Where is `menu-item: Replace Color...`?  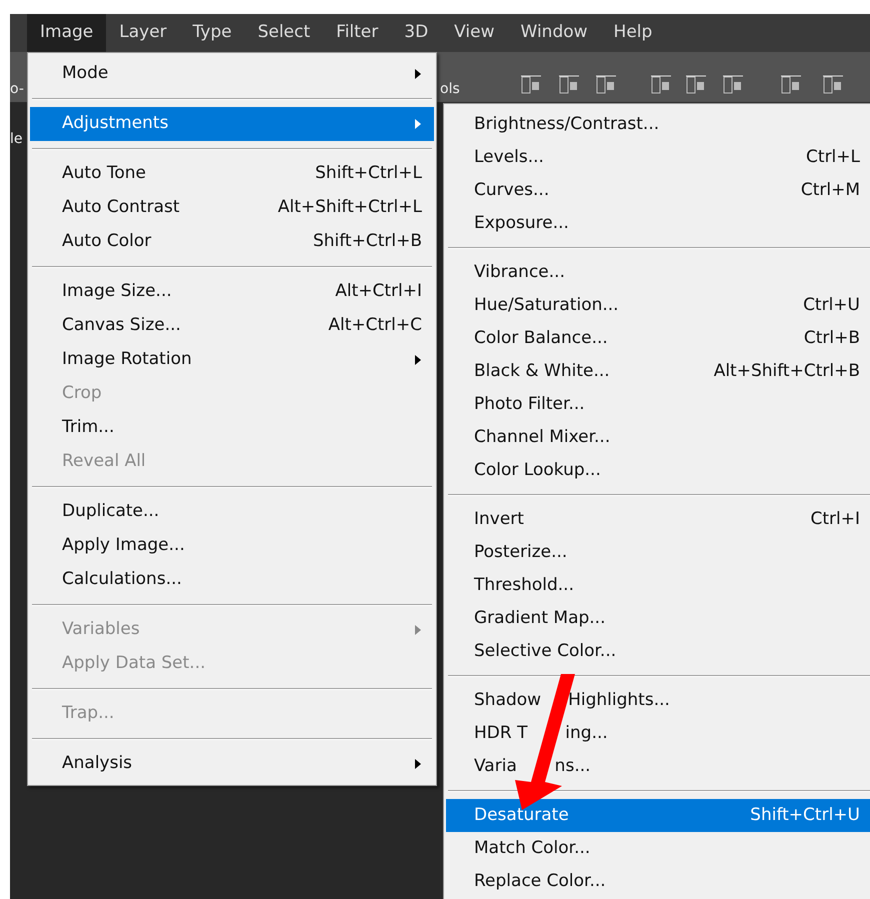 menu-item: Replace Color... is located at coordinates (658, 881).